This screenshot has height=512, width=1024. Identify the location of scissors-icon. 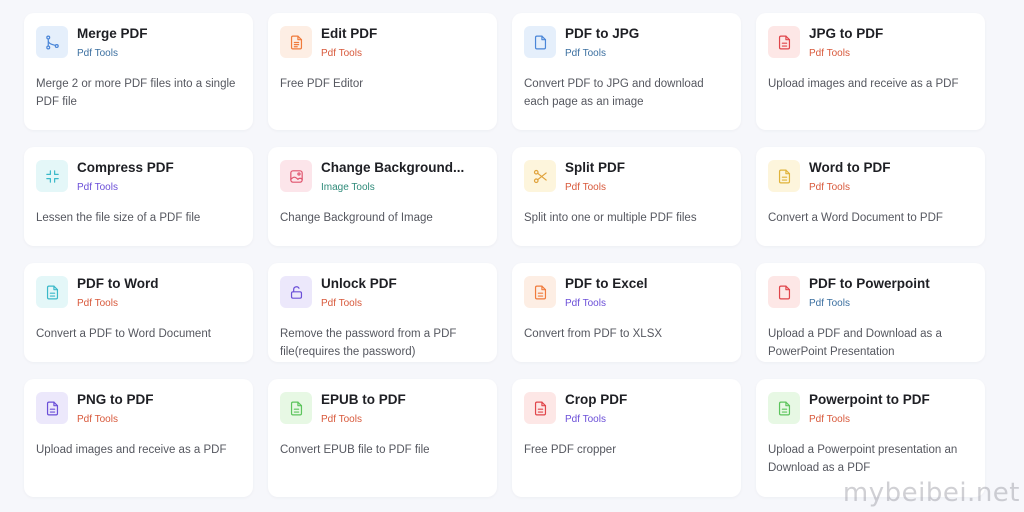
(540, 176).